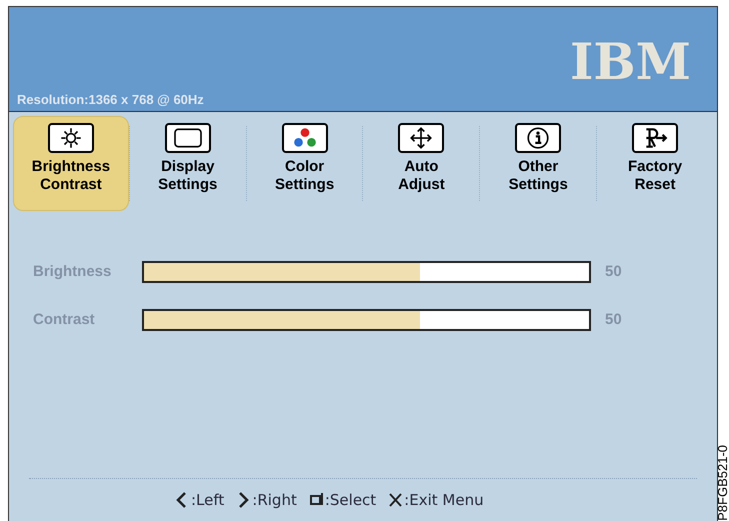 The width and height of the screenshot is (729, 521). What do you see at coordinates (630, 62) in the screenshot?
I see `logo: IBM` at bounding box center [630, 62].